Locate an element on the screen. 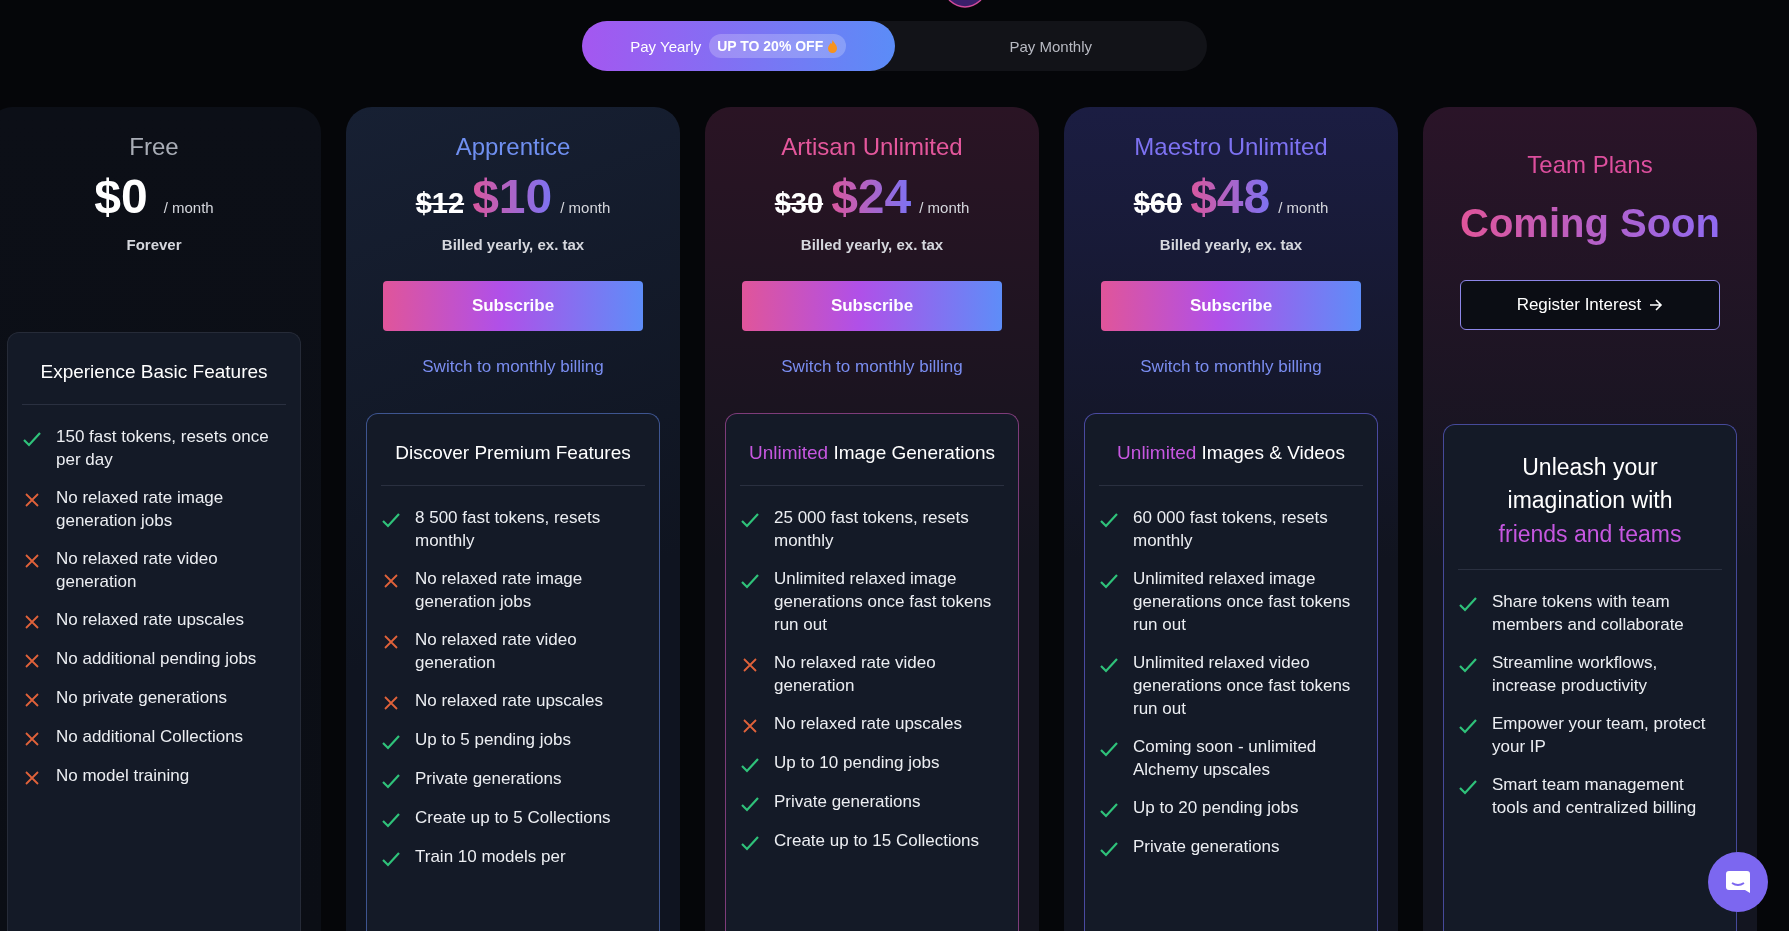 This screenshot has height=931, width=1789. billing-option: Pay Monthly is located at coordinates (1050, 46).